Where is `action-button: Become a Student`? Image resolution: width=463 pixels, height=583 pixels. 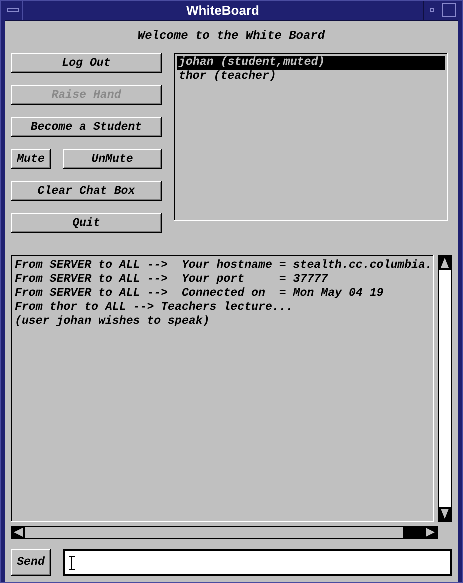
action-button: Become a Student is located at coordinates (86, 127).